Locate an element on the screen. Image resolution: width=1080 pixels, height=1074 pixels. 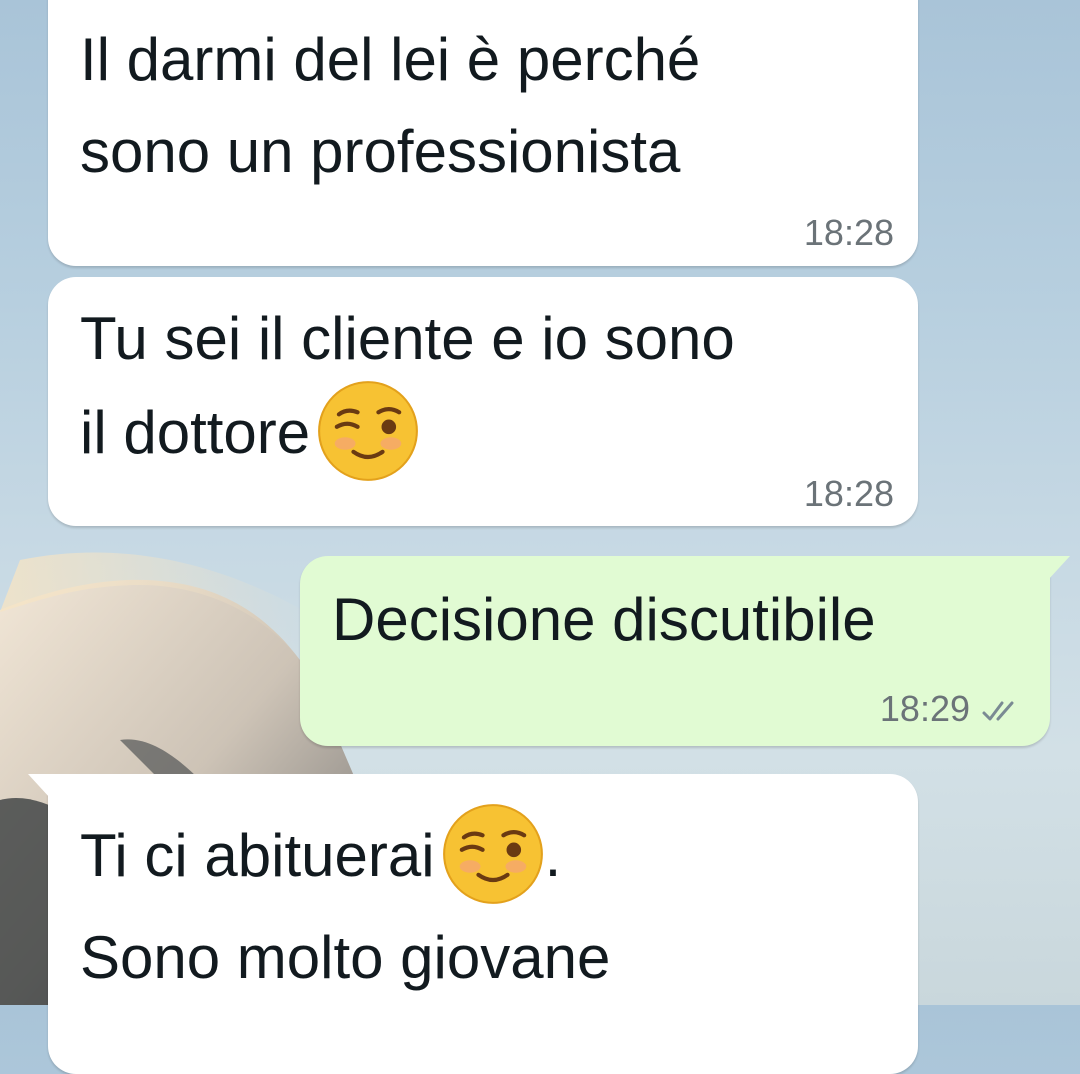
message-bubble-outgoing: Decisione discutibile 18:29 is located at coordinates (685, 651).